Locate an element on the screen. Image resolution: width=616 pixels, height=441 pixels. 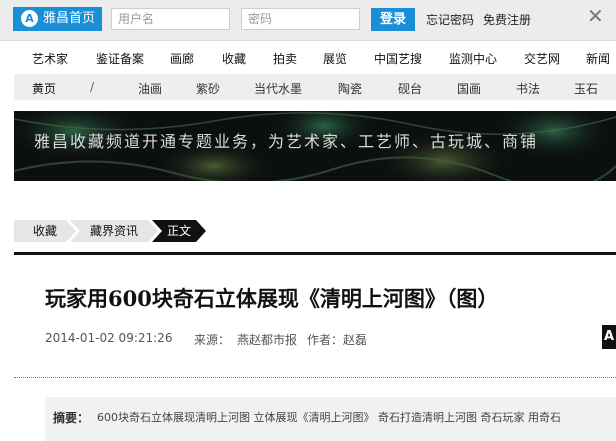
home-button: A 雅昌首页 is located at coordinates (57, 19).